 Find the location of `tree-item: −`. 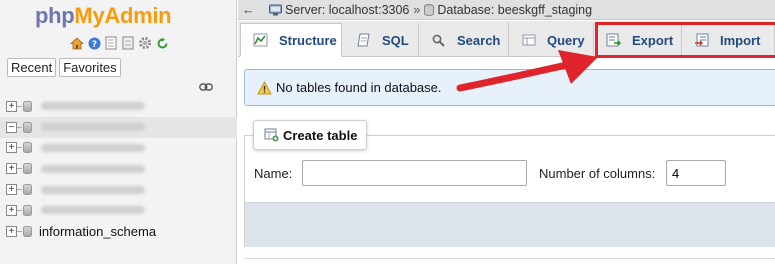

tree-item: − is located at coordinates (118, 127).